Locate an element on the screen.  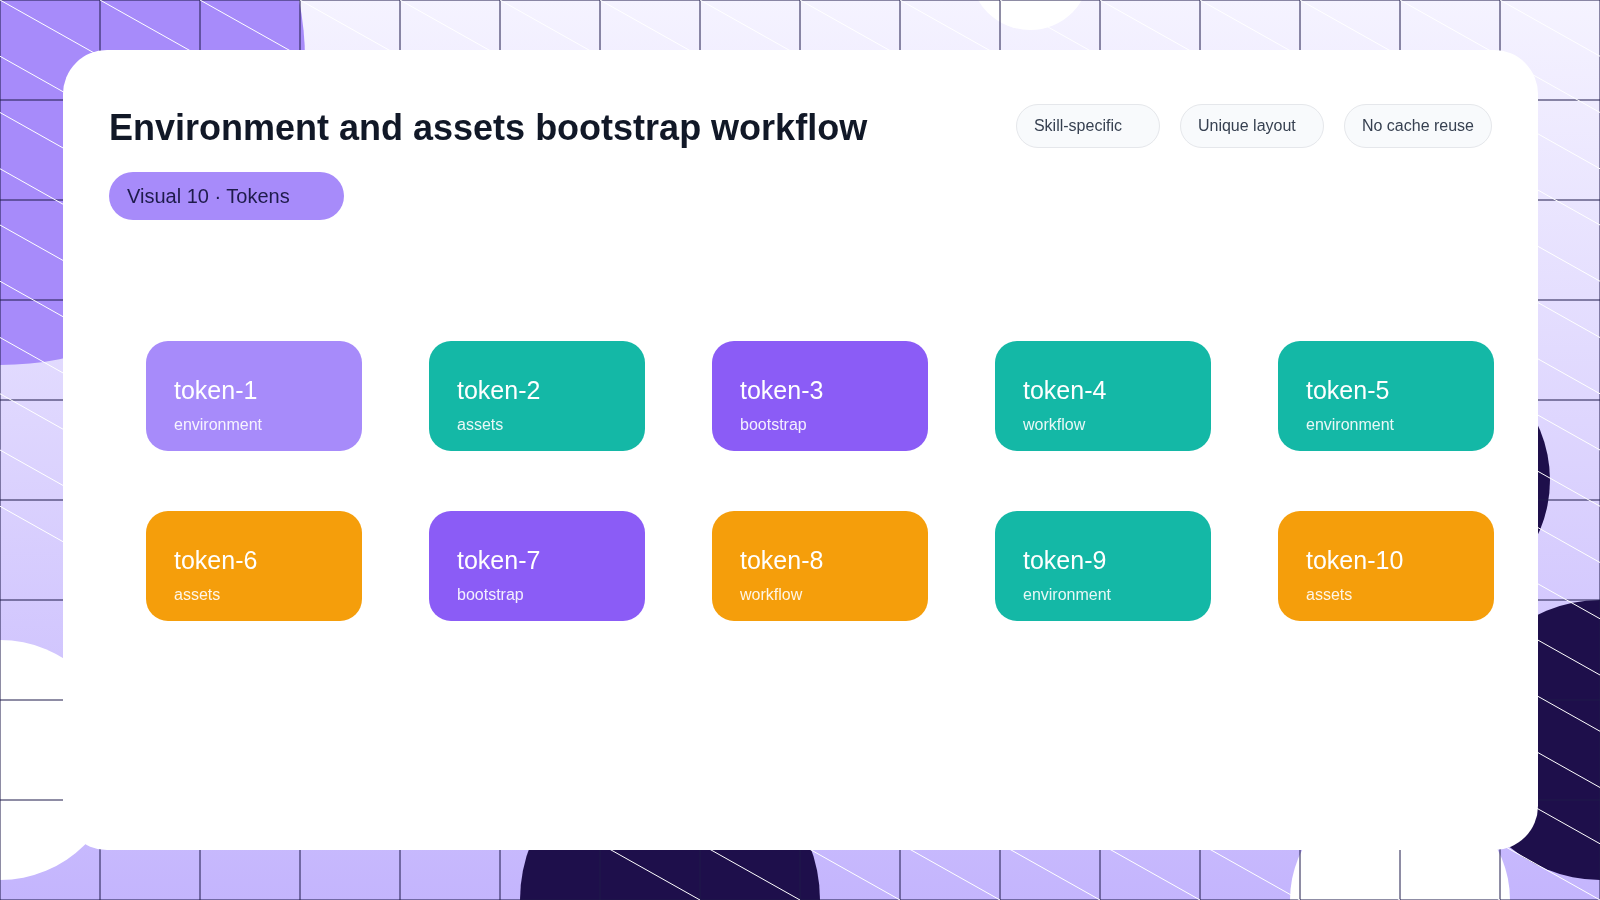
token-label: token-5 is located at coordinates (1348, 390).